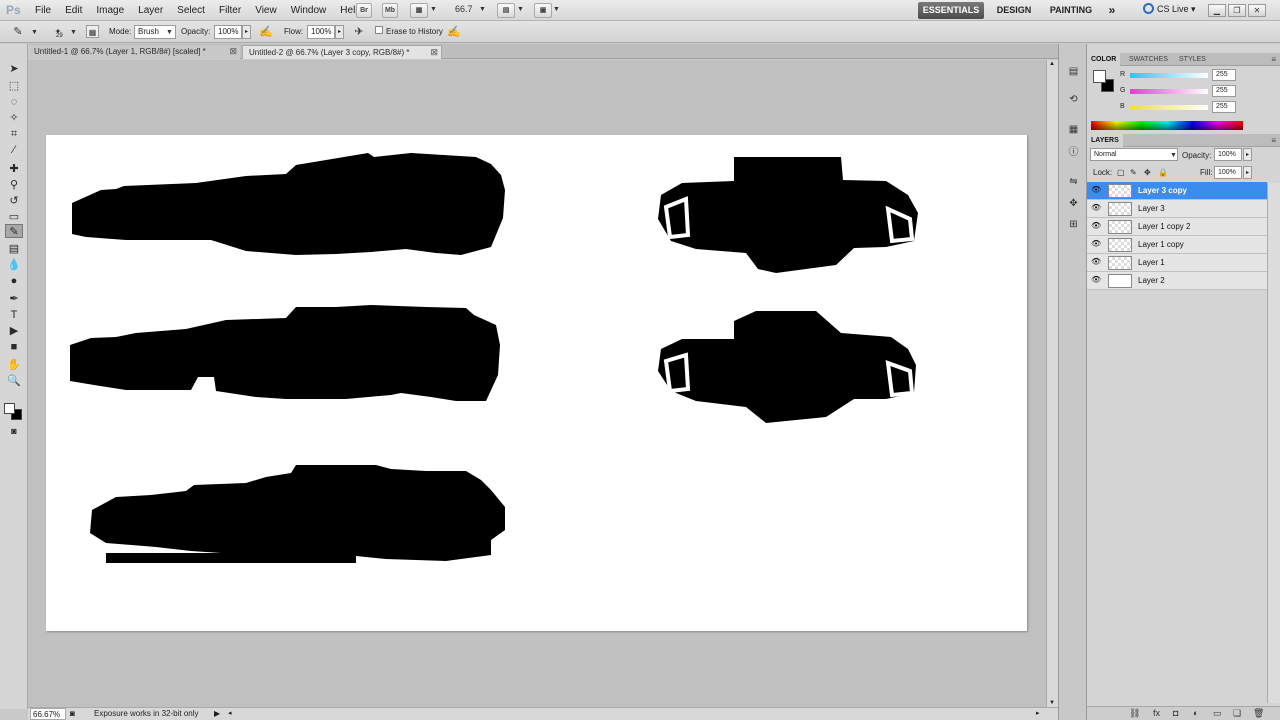 The height and width of the screenshot is (720, 1280). What do you see at coordinates (1224, 107) in the screenshot?
I see `blue-value: 255` at bounding box center [1224, 107].